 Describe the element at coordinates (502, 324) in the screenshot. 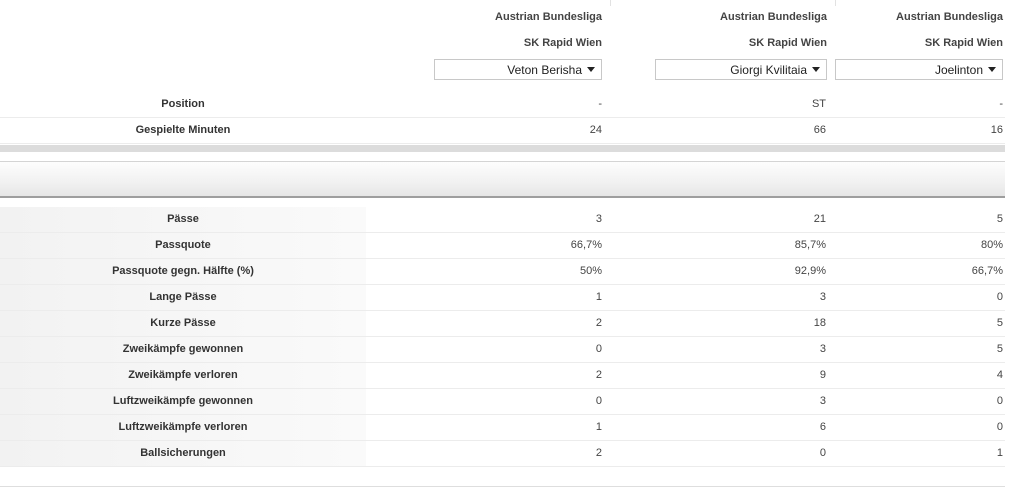

I see `table-row: Kurze Pässe 2 18 5` at that location.